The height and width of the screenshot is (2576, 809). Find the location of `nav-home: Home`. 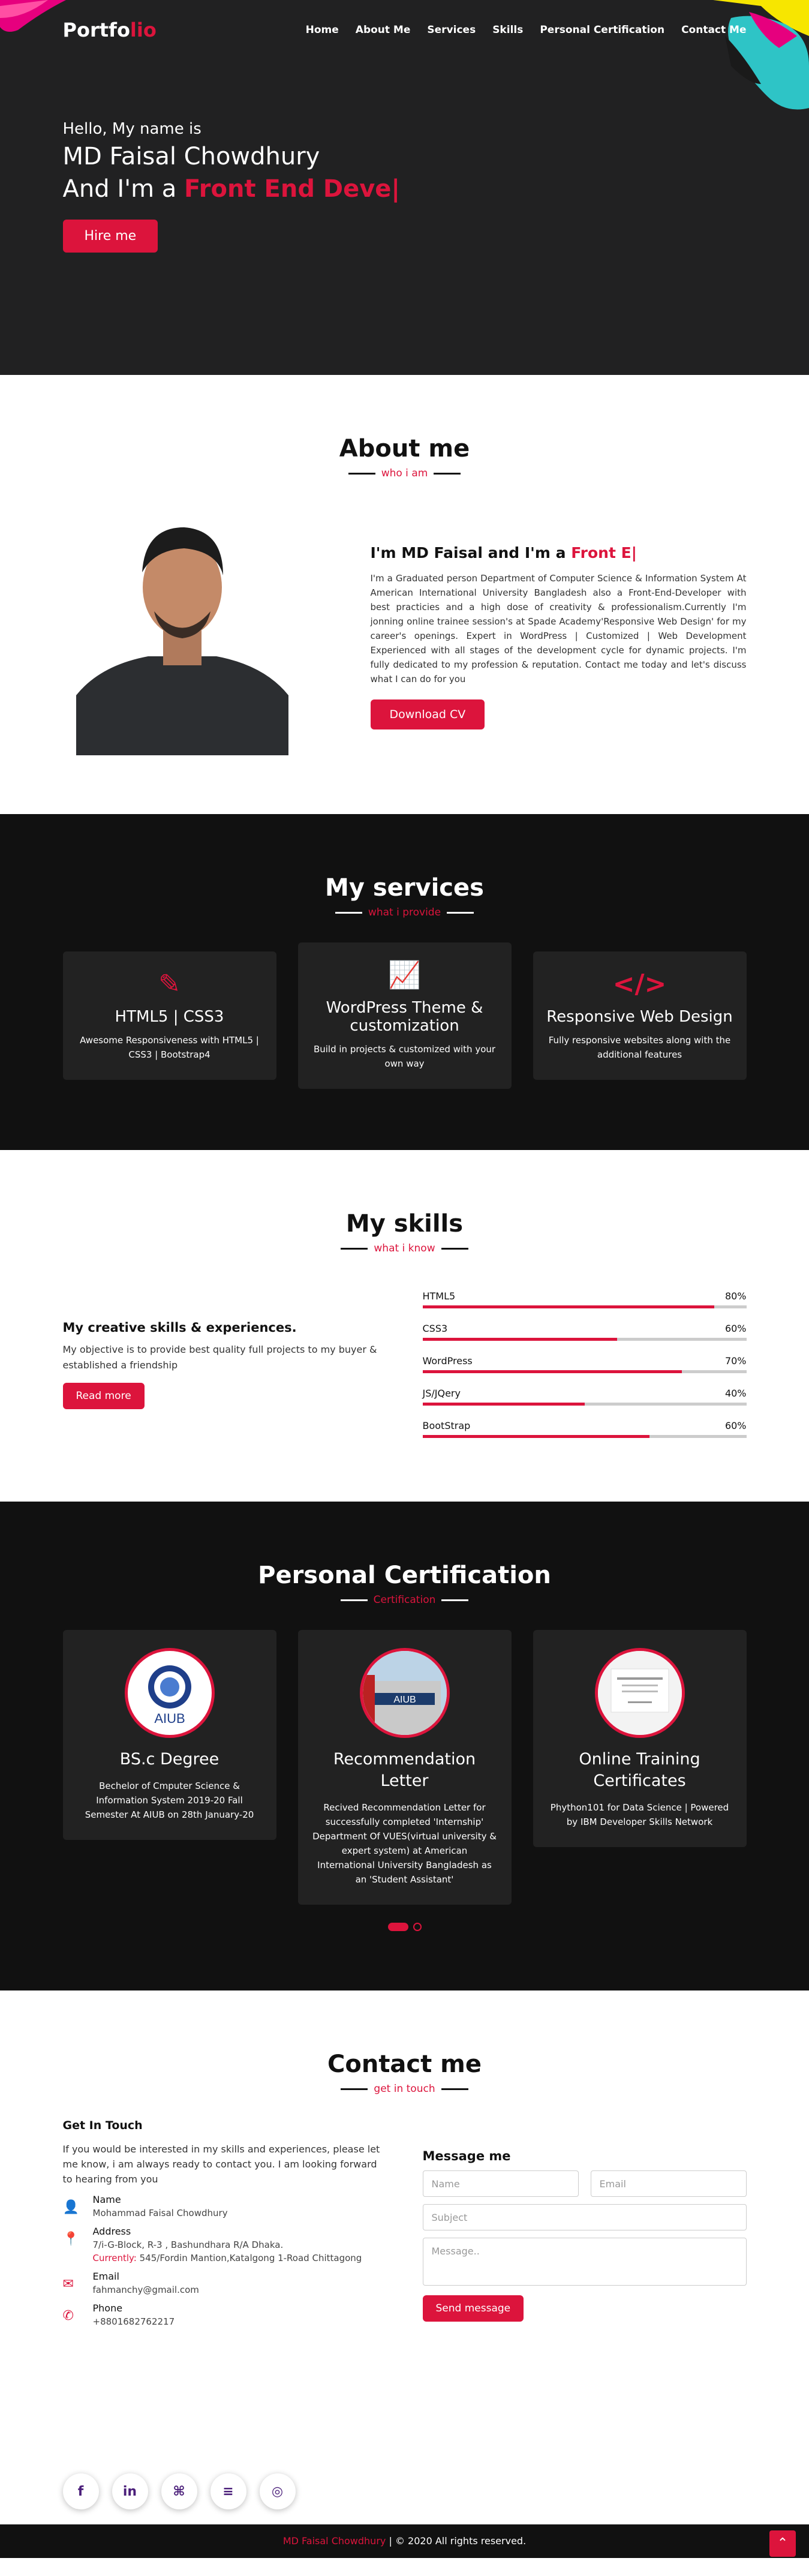

nav-home: Home is located at coordinates (322, 30).